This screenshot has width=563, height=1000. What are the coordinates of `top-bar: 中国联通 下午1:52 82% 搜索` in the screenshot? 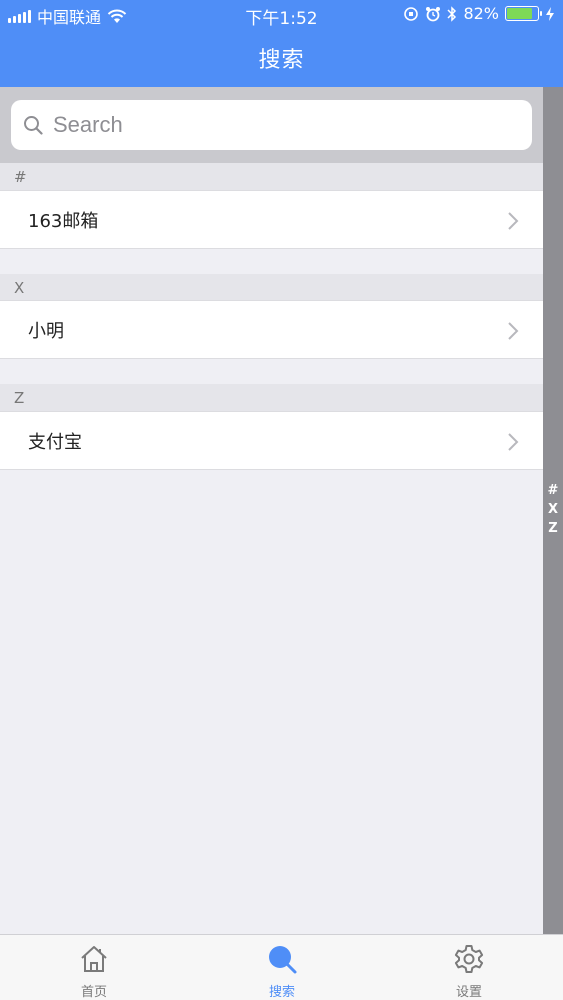 It's located at (281, 43).